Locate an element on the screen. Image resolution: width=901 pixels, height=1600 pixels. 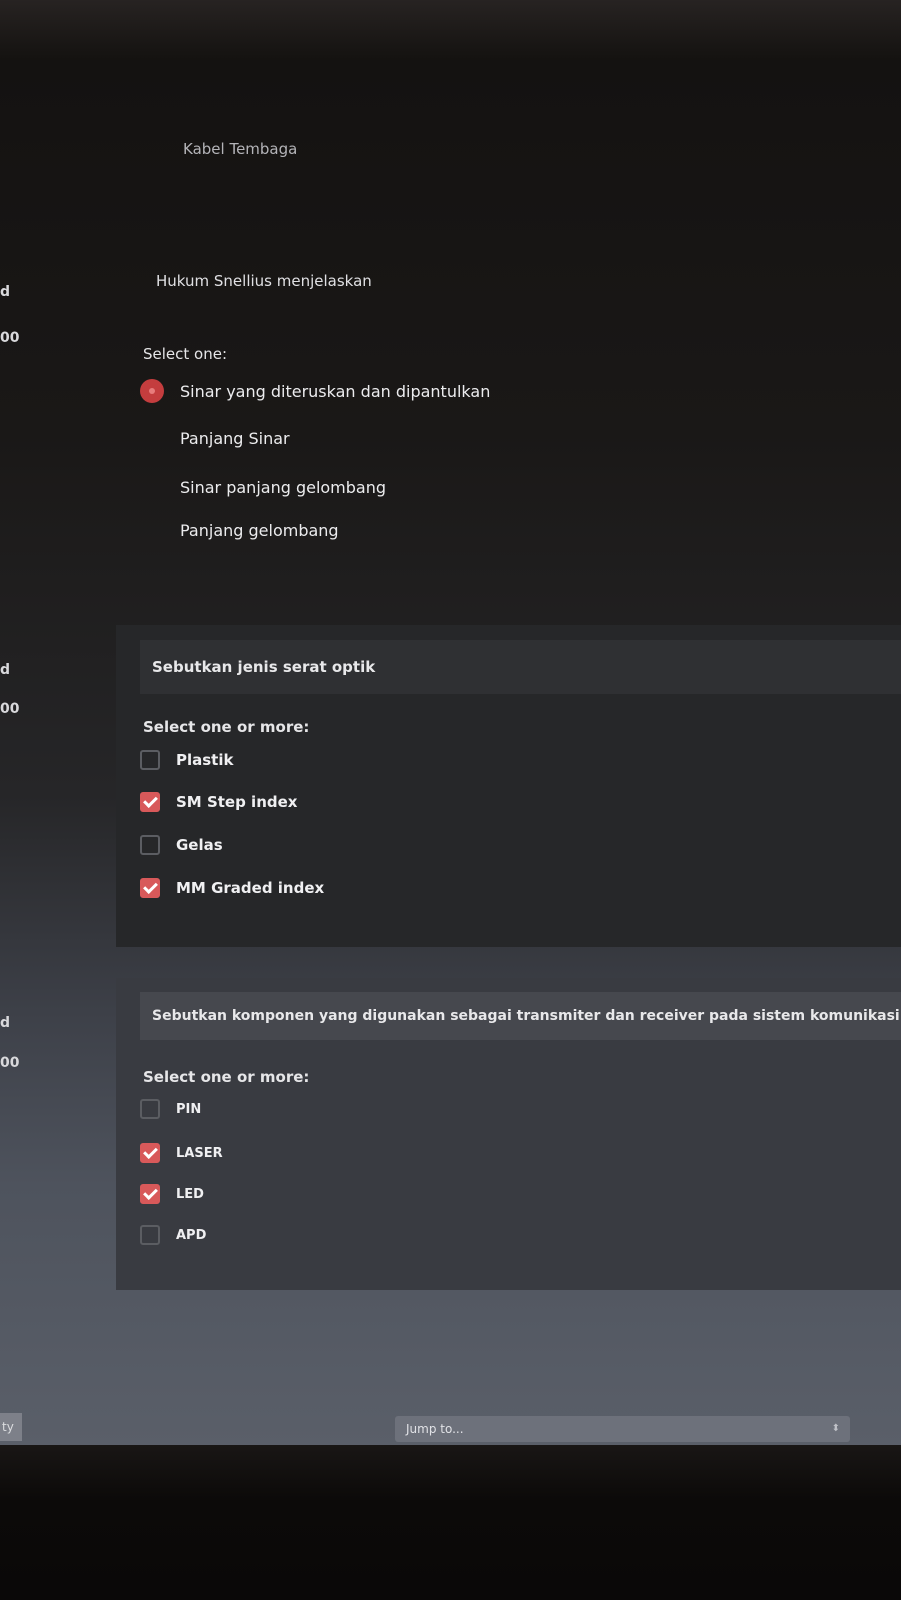
radio-option: Panjang Sinar is located at coordinates (215, 438).